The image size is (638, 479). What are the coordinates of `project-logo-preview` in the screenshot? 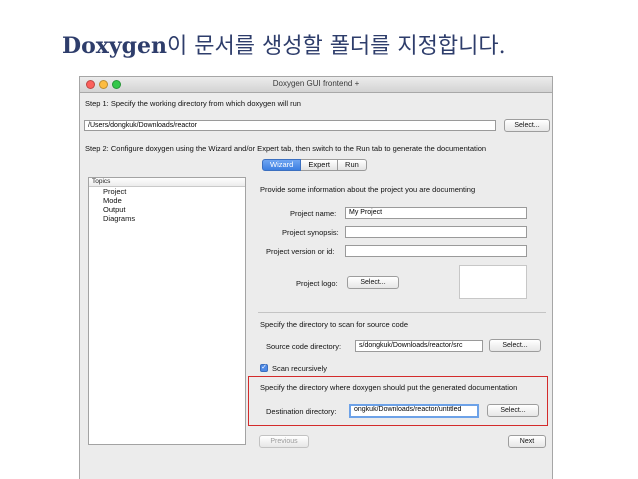 It's located at (493, 282).